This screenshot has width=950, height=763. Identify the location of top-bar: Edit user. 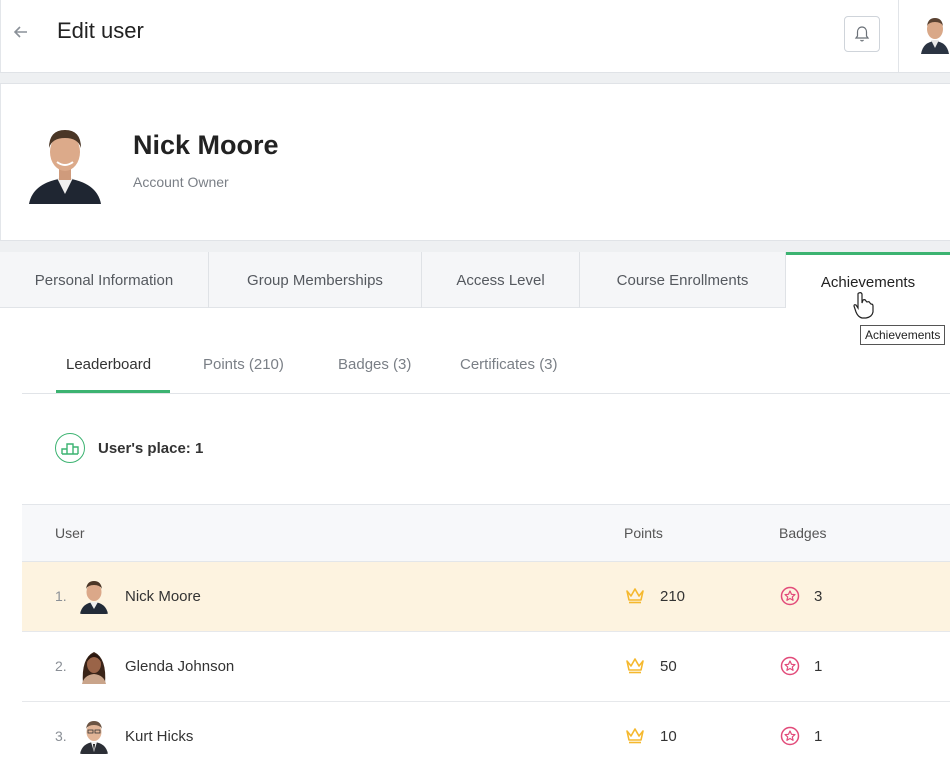
(475, 36).